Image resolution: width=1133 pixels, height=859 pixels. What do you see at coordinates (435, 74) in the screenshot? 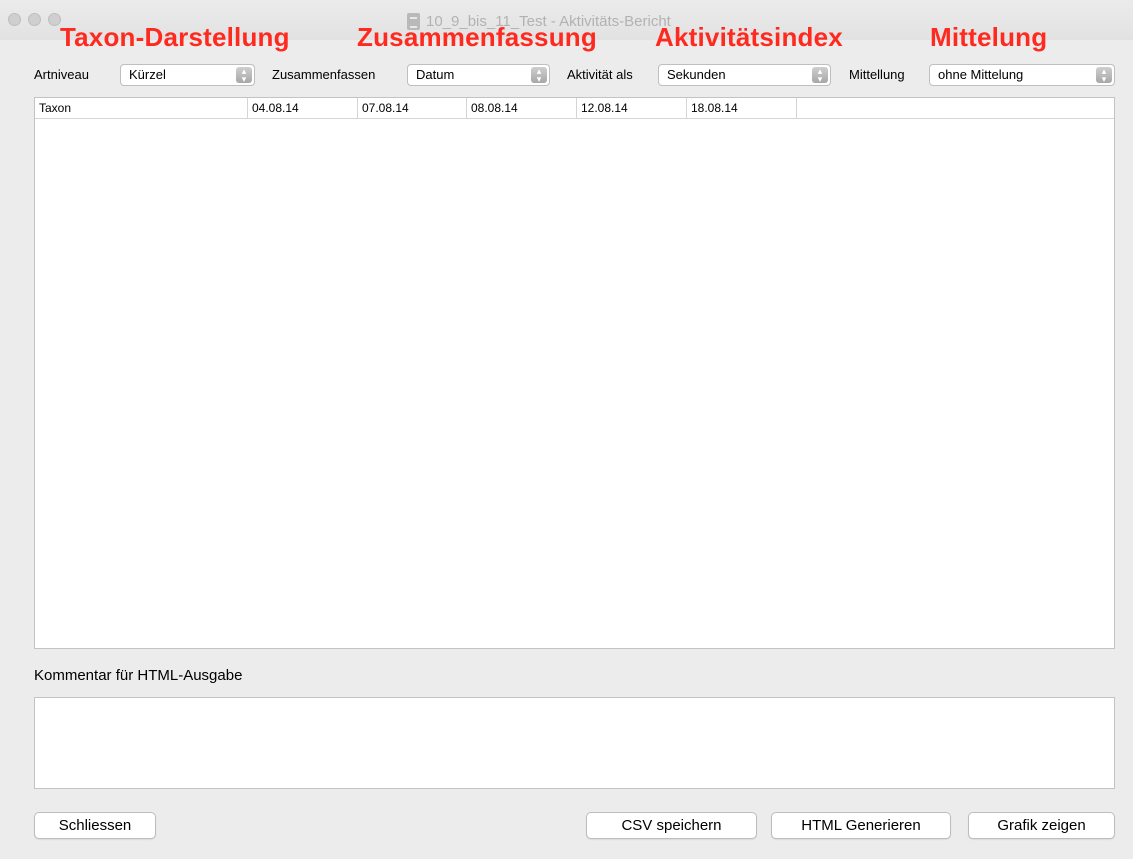
I see `zusammenfassen-value: Datum` at bounding box center [435, 74].